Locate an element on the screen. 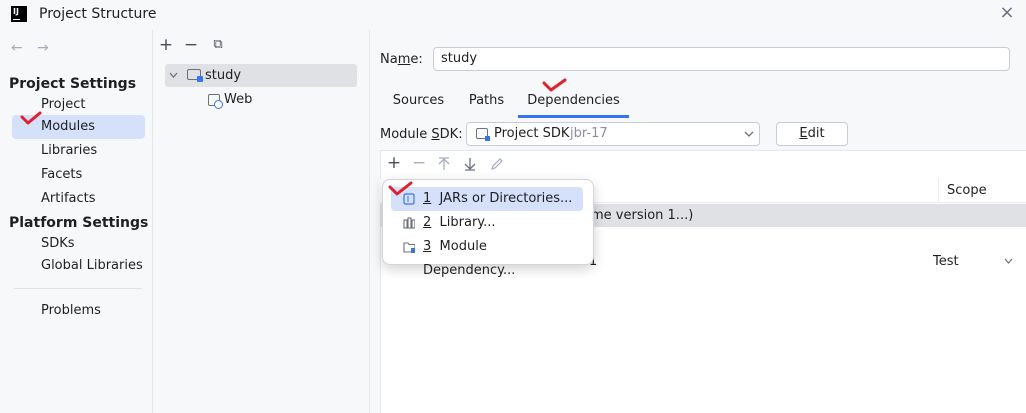  module-sdk-dropdown: Project SDK jbr-17 is located at coordinates (613, 134).